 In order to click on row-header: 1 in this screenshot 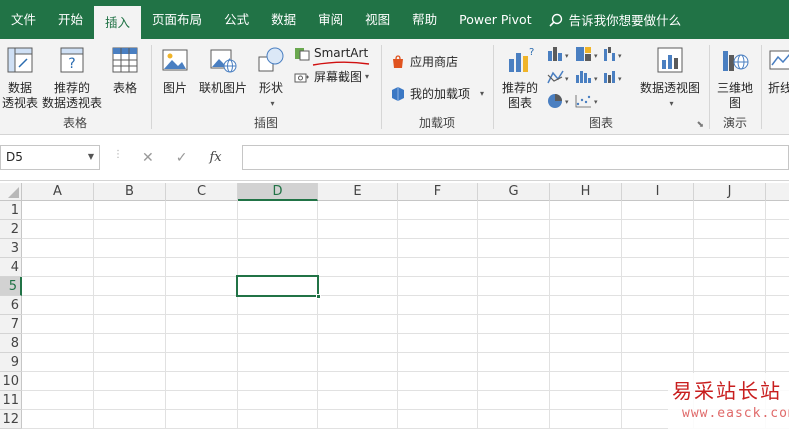, I will do `click(11, 210)`.